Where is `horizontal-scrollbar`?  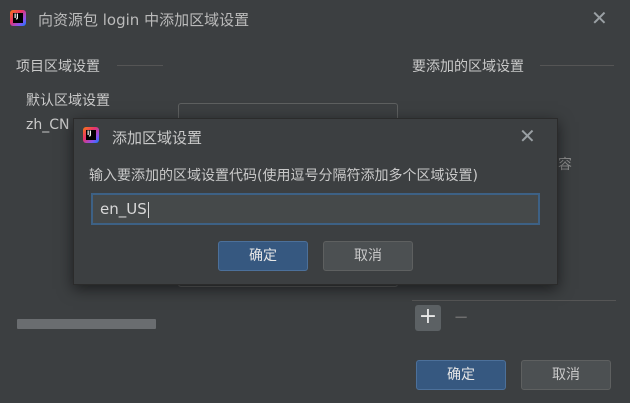
horizontal-scrollbar is located at coordinates (86, 324).